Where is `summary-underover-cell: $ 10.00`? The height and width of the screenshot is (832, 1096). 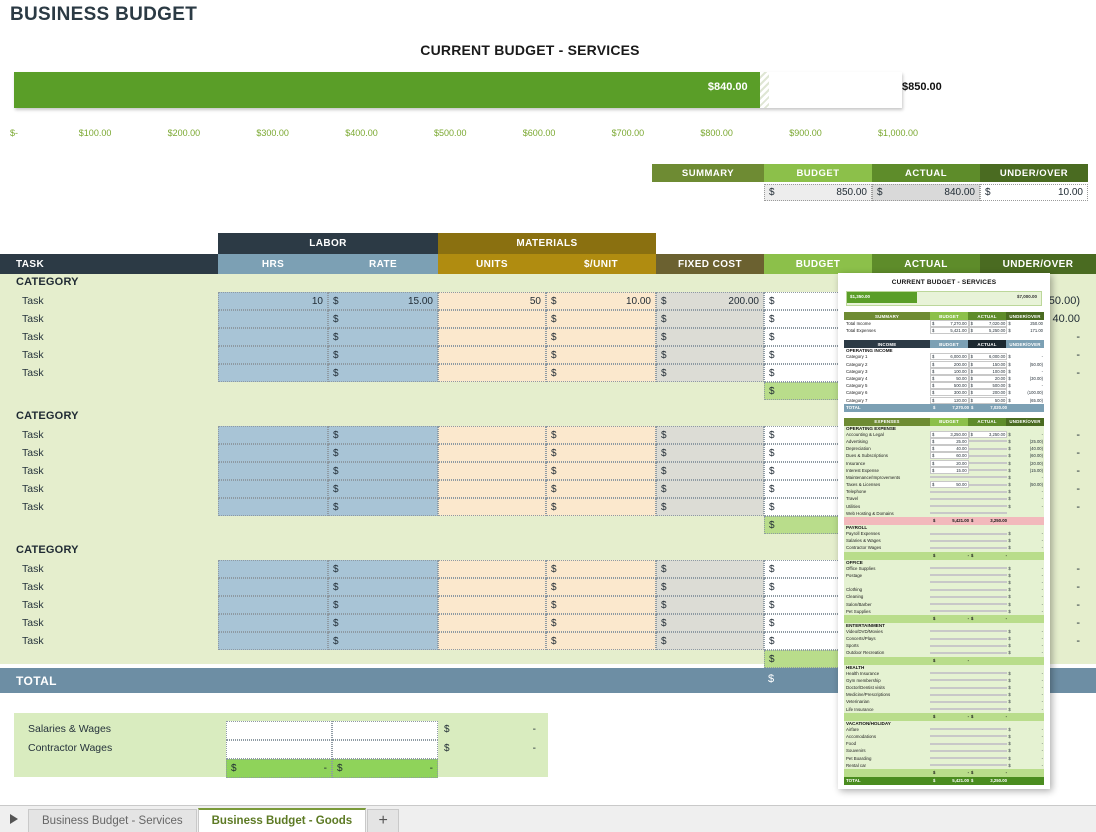
summary-underover-cell: $ 10.00 is located at coordinates (1034, 192).